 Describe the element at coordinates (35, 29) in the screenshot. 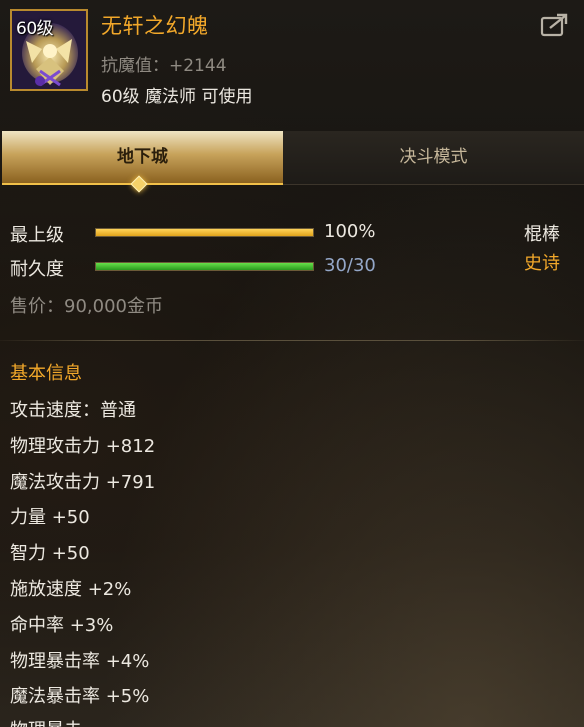

I see `item-level-badge: 60级` at that location.